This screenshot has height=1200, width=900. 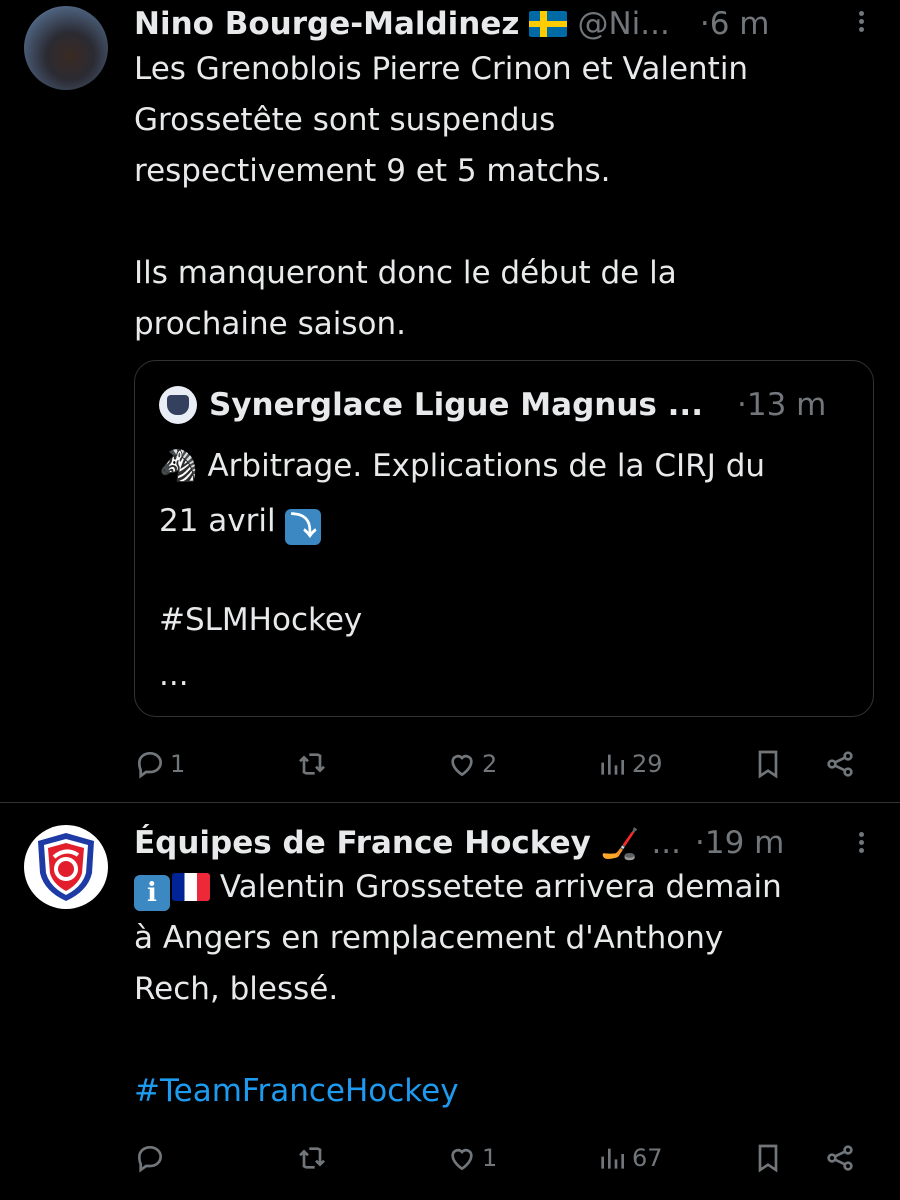 I want to click on sweden-flag-icon, so click(x=548, y=24).